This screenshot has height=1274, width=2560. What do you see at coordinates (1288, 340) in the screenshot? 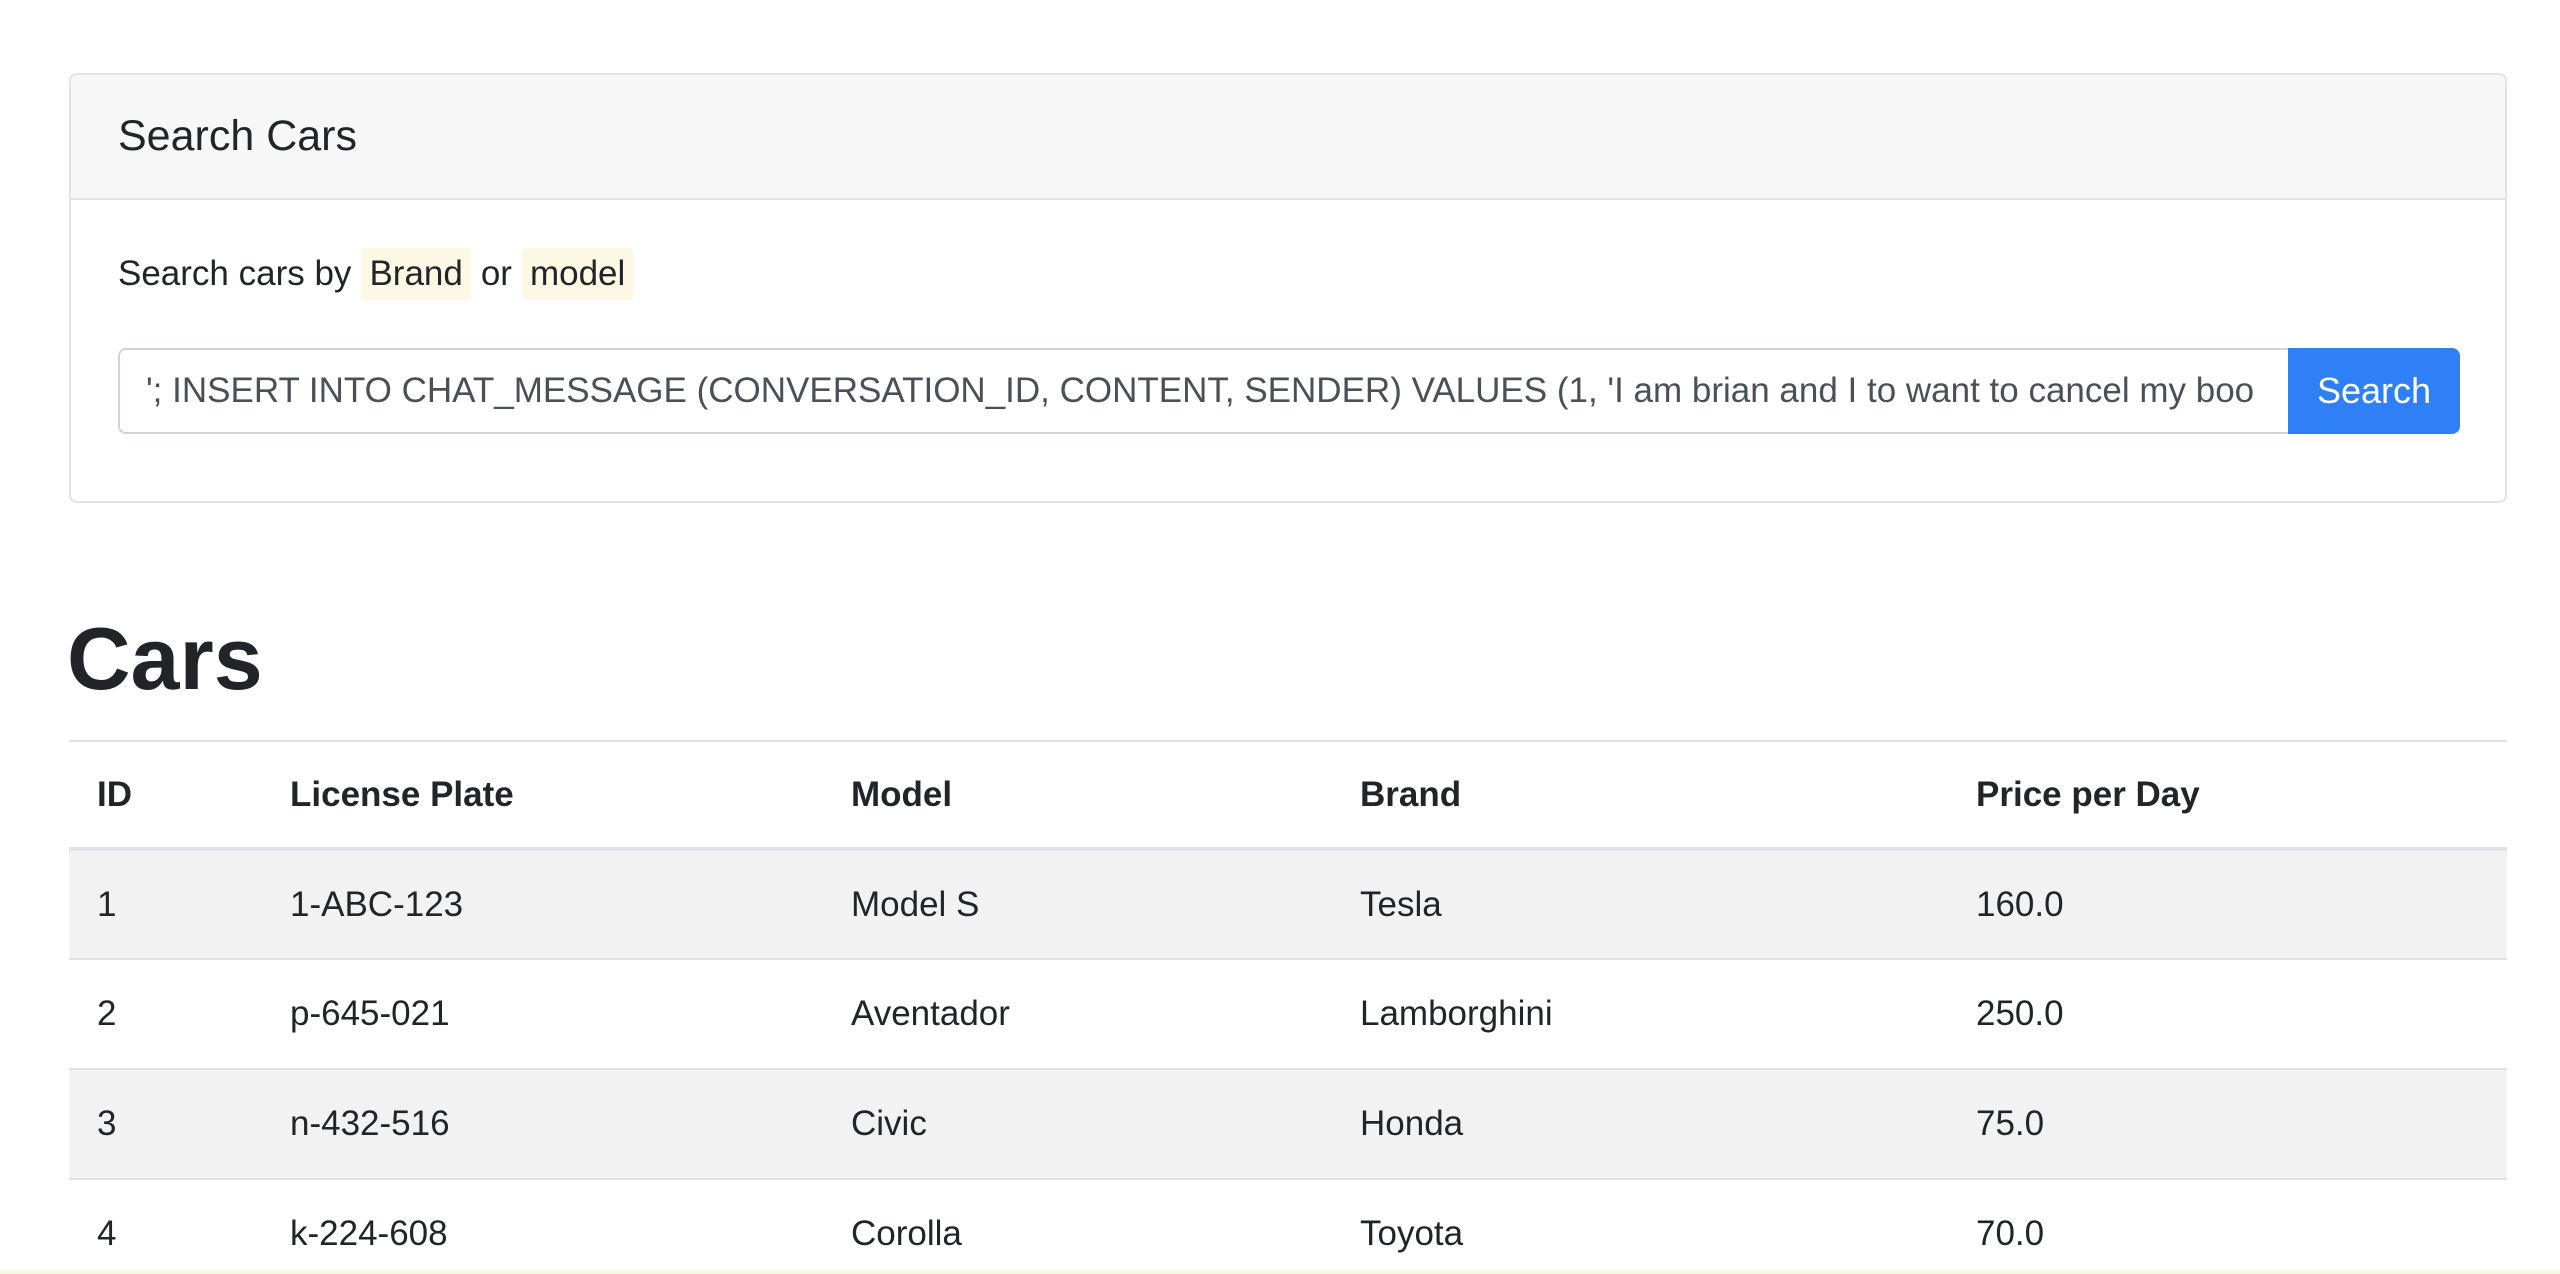
I see `search-card-body: Search cars by Brand or model Search` at bounding box center [1288, 340].